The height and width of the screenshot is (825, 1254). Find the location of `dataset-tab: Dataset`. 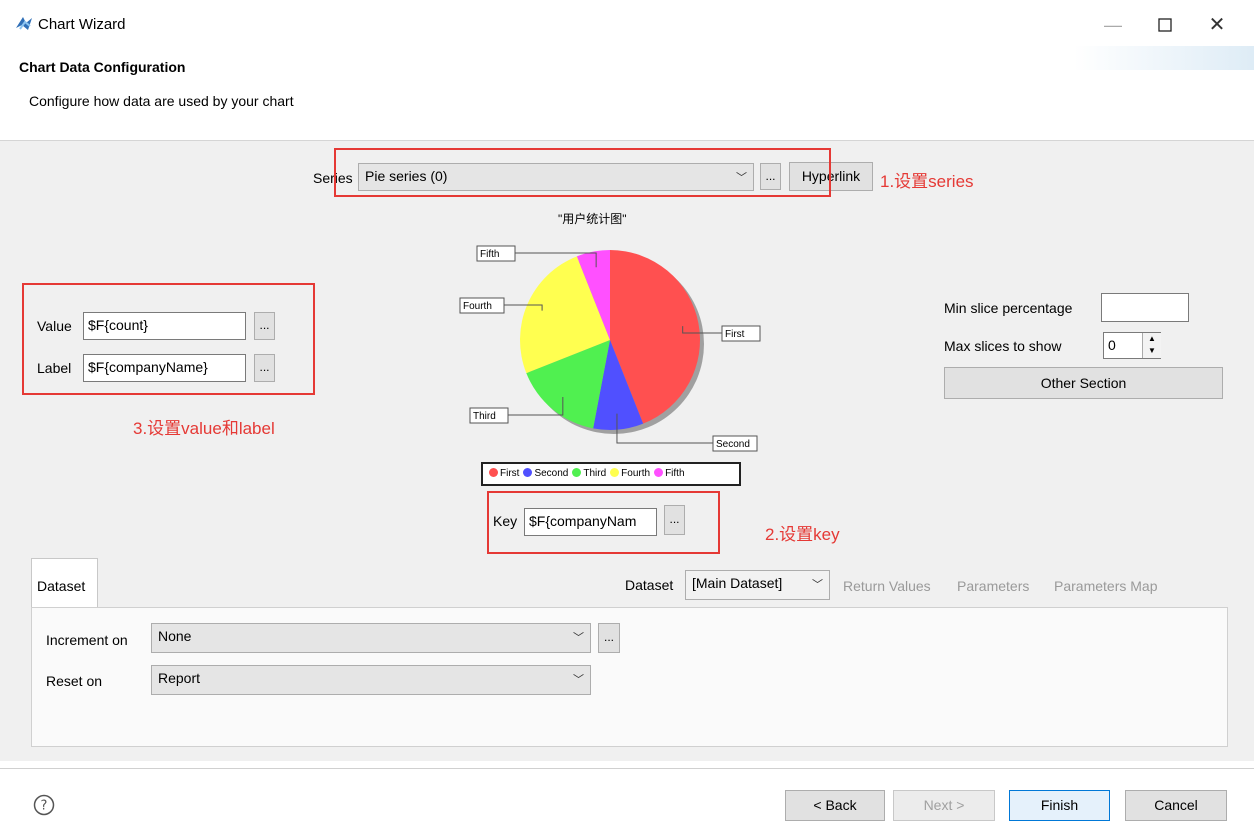

dataset-tab: Dataset is located at coordinates (64, 583).